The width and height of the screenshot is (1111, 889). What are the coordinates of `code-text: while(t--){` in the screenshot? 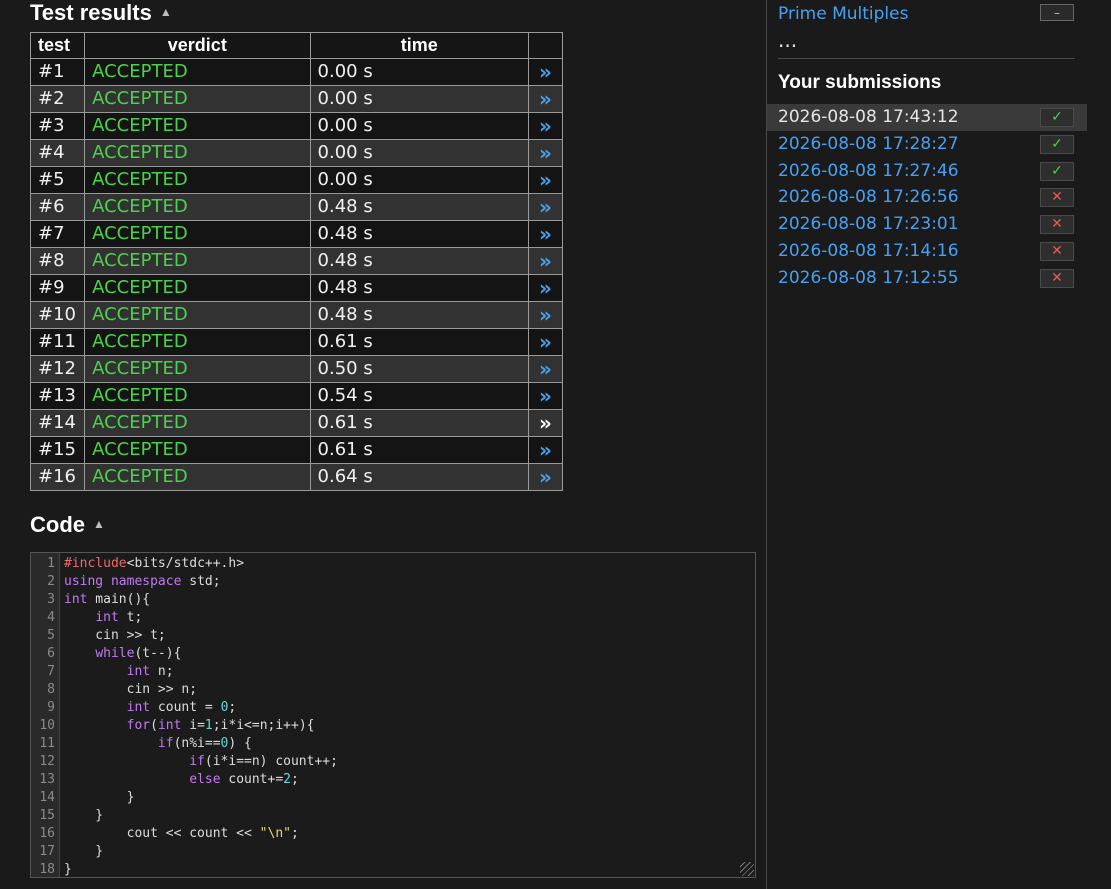 It's located at (138, 653).